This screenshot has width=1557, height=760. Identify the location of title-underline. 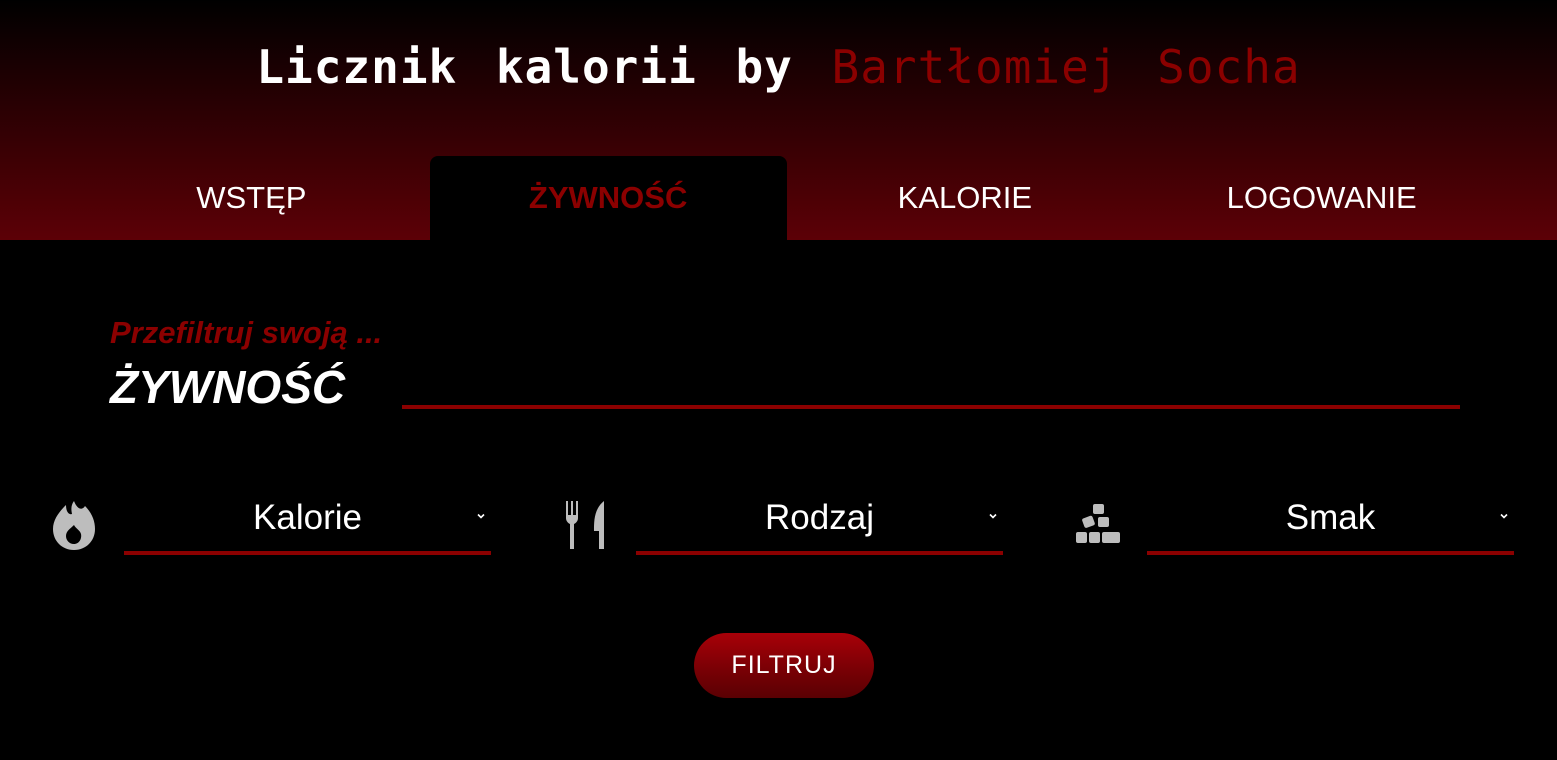
(931, 407).